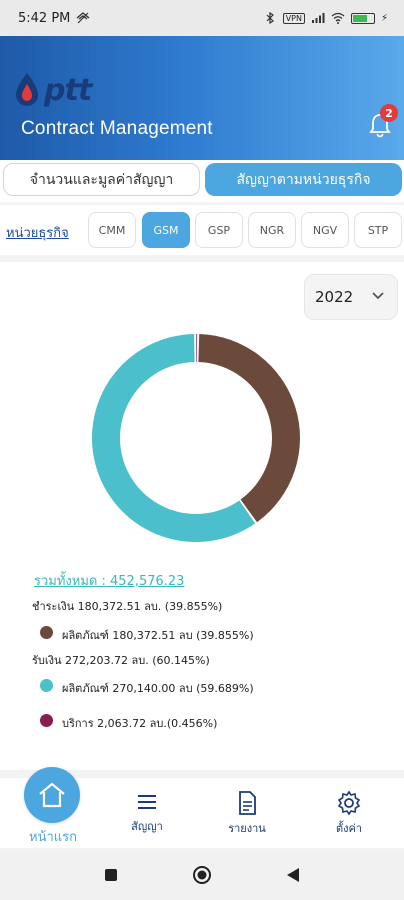 The image size is (404, 900). What do you see at coordinates (127, 606) in the screenshot?
I see `pay-summary: ชำระเงิน 180,372.51 ลบ. (39.855%)` at bounding box center [127, 606].